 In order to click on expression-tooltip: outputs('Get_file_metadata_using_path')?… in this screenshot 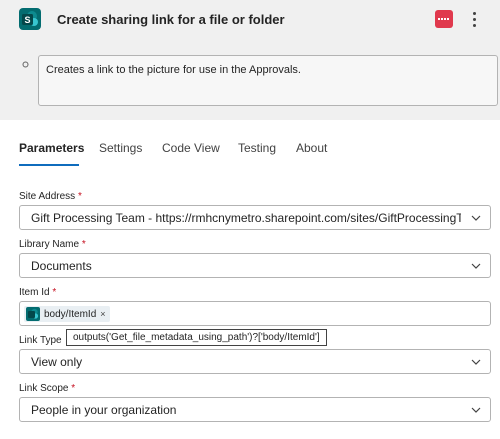, I will do `click(196, 337)`.